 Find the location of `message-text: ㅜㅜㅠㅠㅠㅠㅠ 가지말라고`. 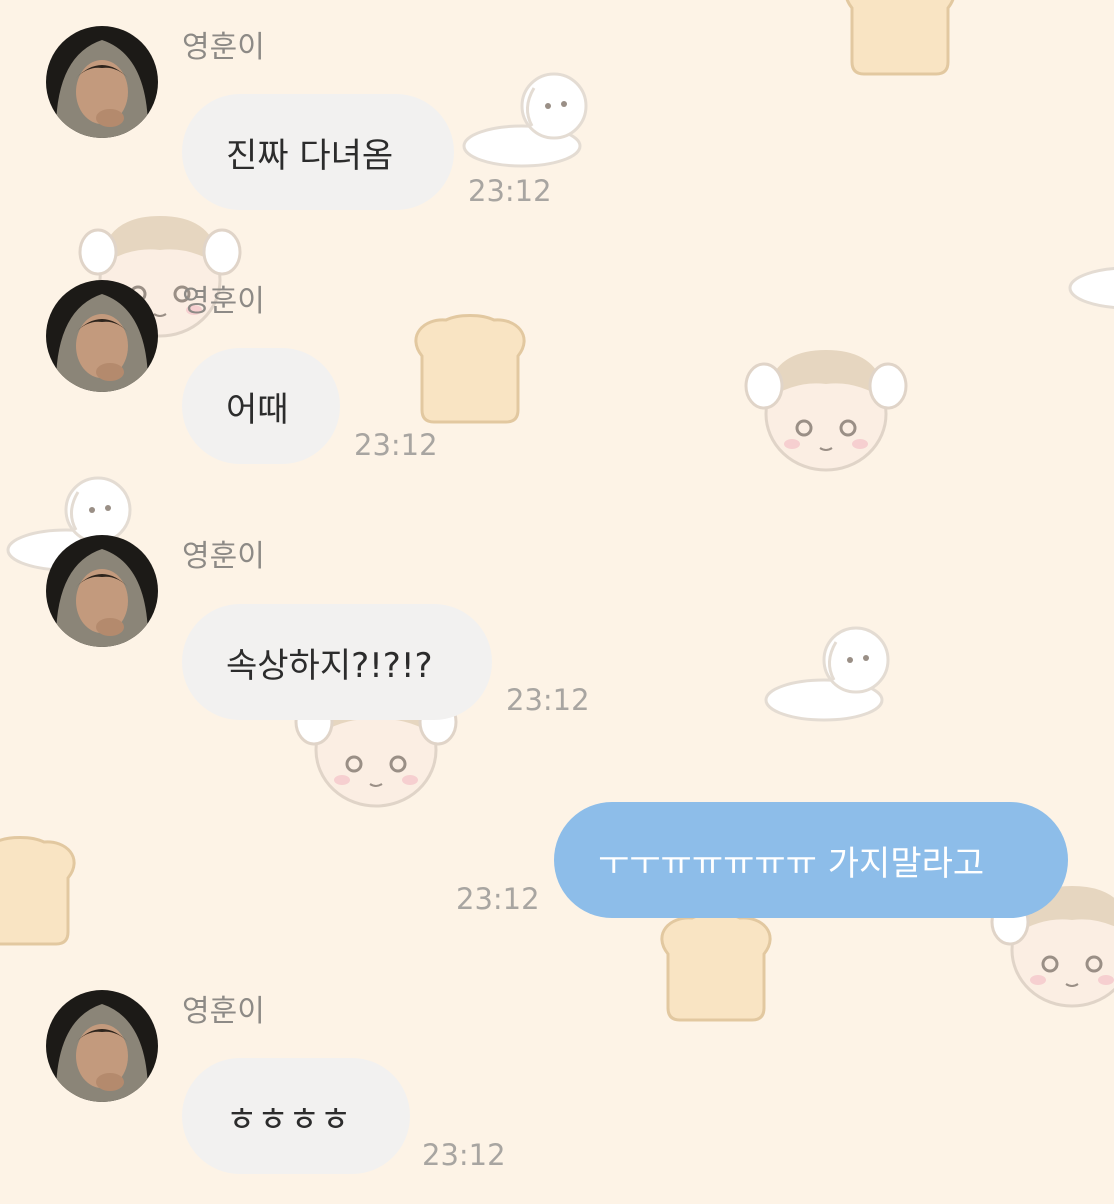

message-text: ㅜㅜㅠㅠㅠㅠㅠ 가지말라고 is located at coordinates (791, 863).